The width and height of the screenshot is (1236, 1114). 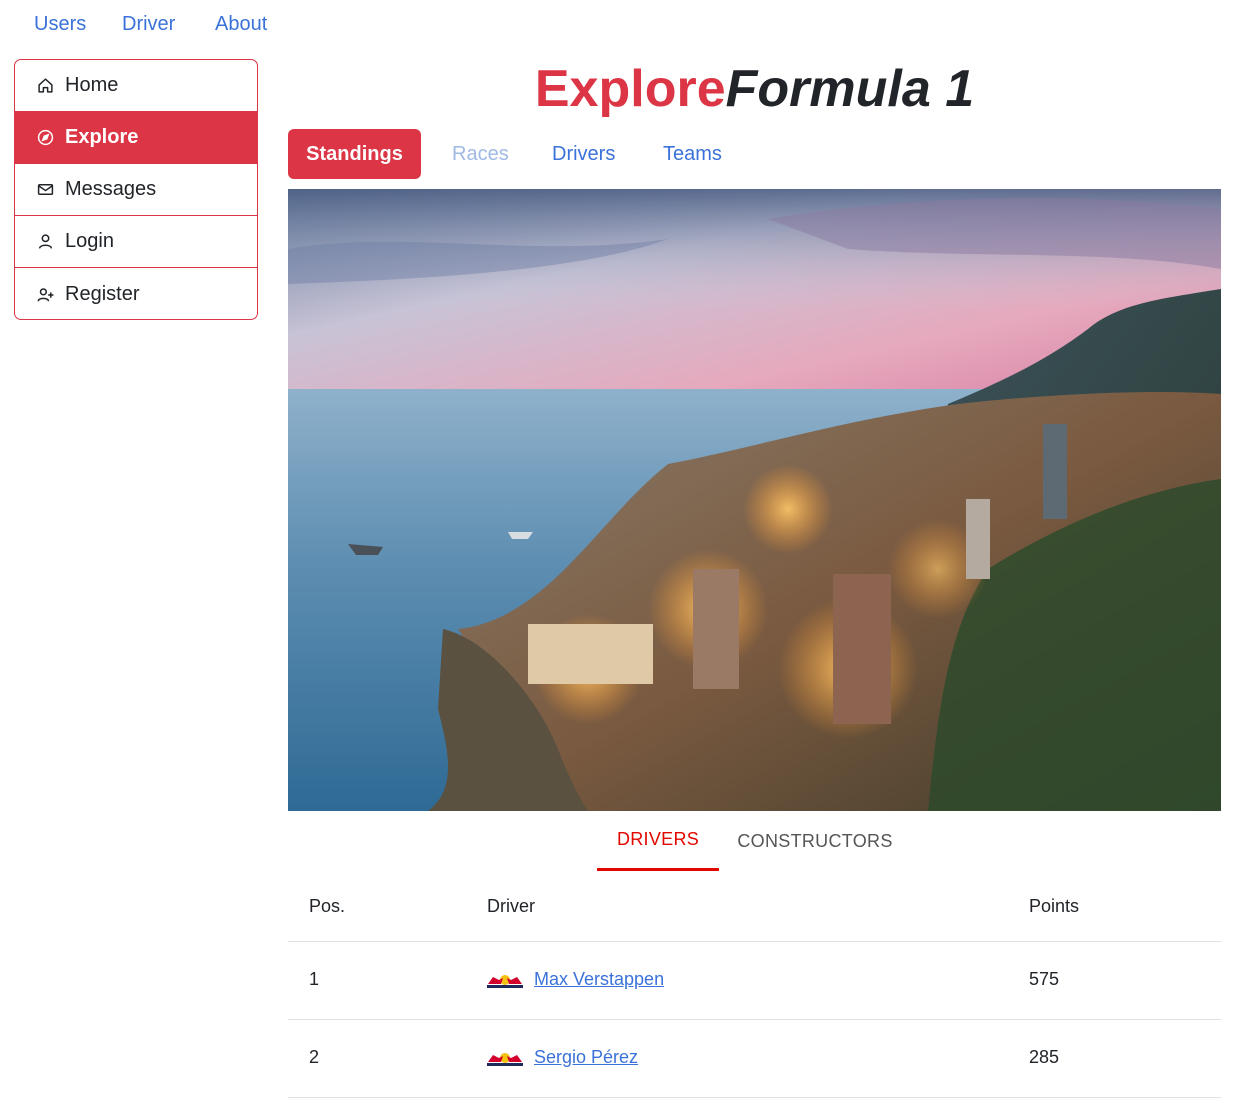 I want to click on user-plus-icon, so click(x=45, y=294).